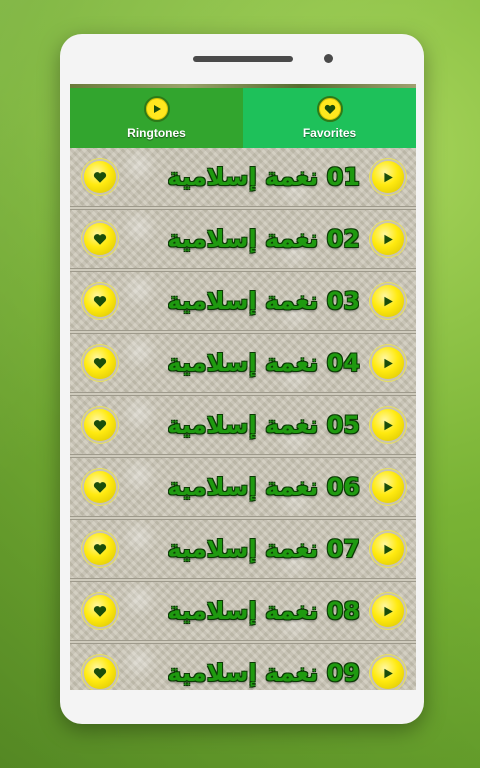 The image size is (480, 768). Describe the element at coordinates (263, 363) in the screenshot. I see `ringtone-title: 04 نغمة إسلامية` at that location.